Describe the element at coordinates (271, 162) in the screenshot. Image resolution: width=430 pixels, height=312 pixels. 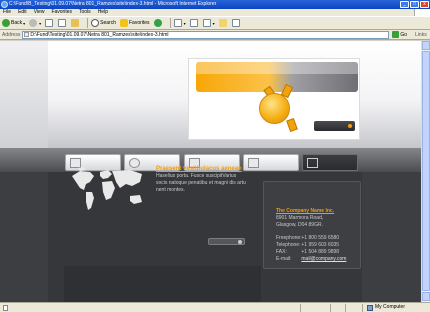
I see `nav-tab-calendar` at that location.